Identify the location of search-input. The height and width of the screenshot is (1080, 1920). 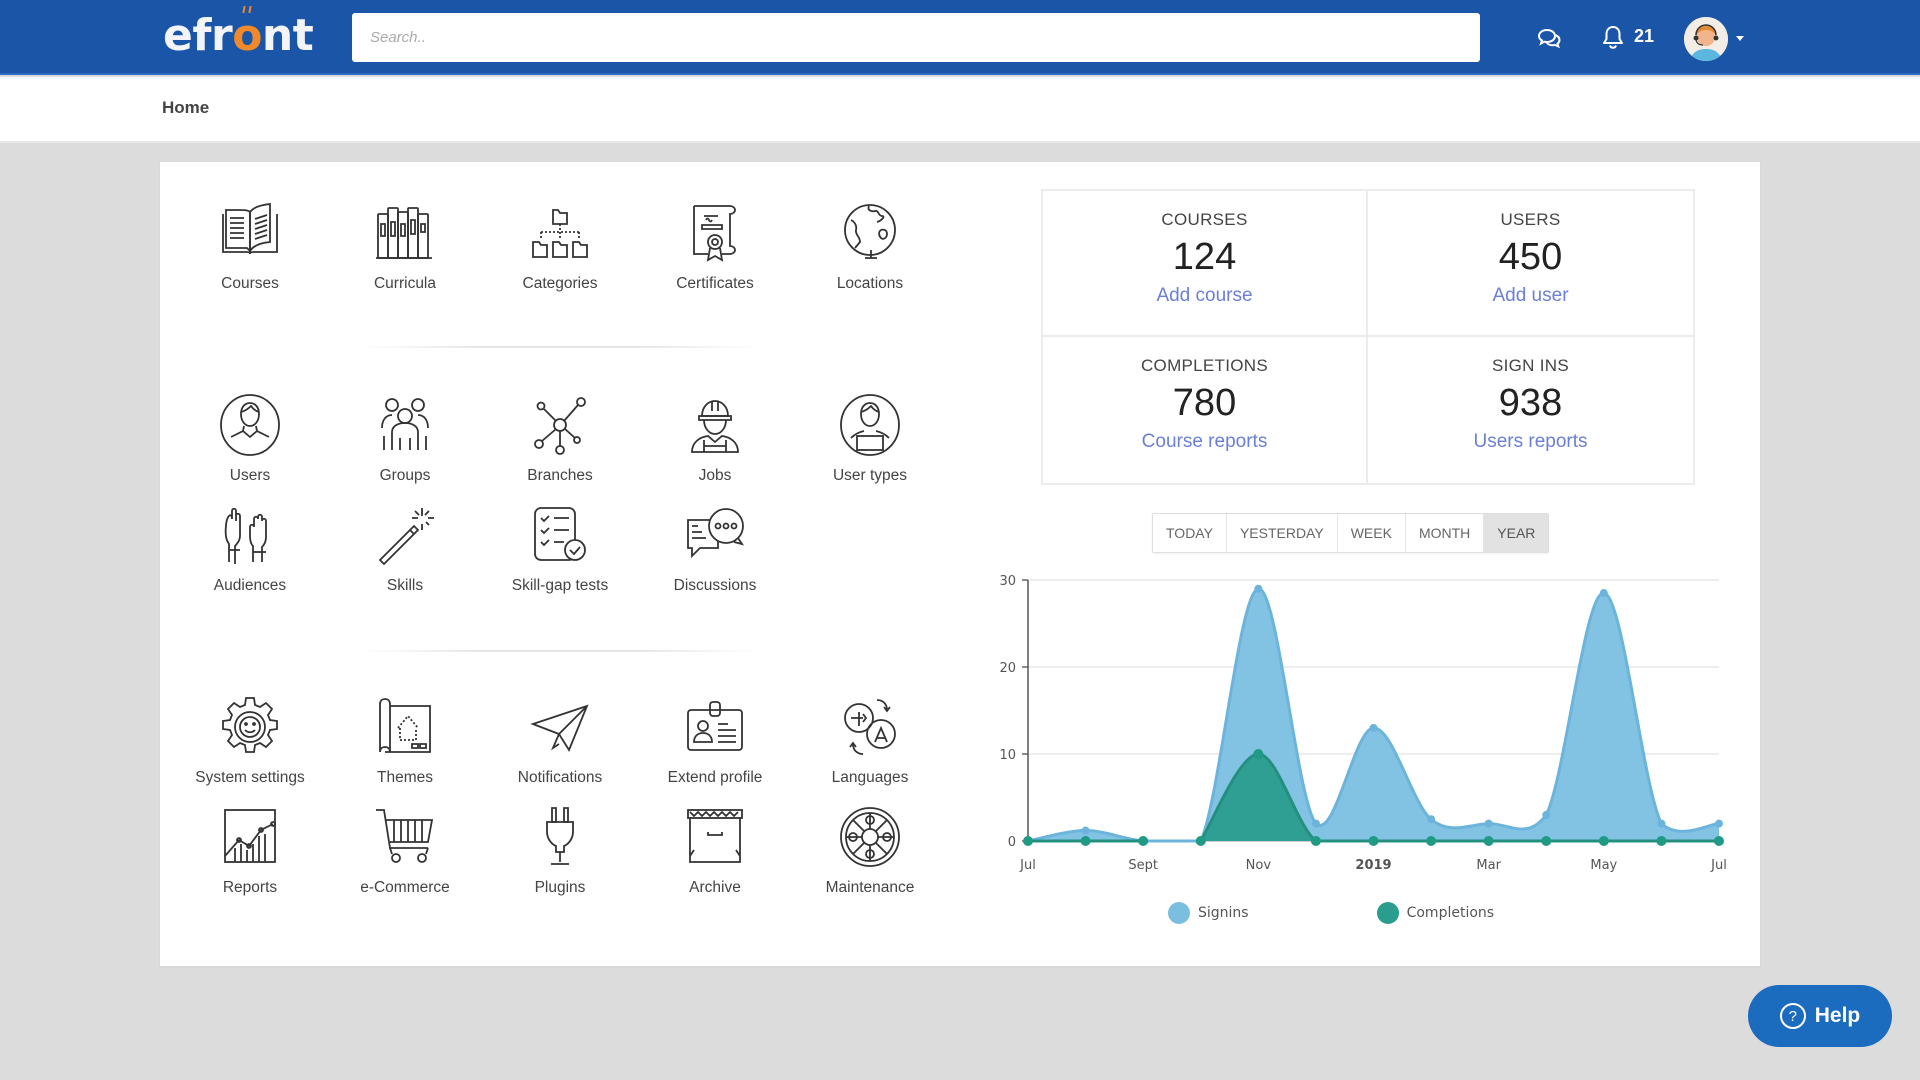
(916, 37).